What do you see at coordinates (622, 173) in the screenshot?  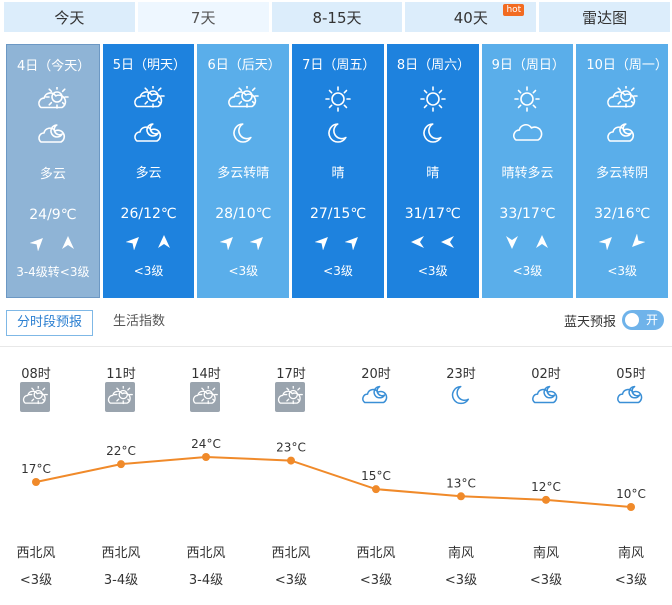 I see `day-weather-desc: 多云转阴` at bounding box center [622, 173].